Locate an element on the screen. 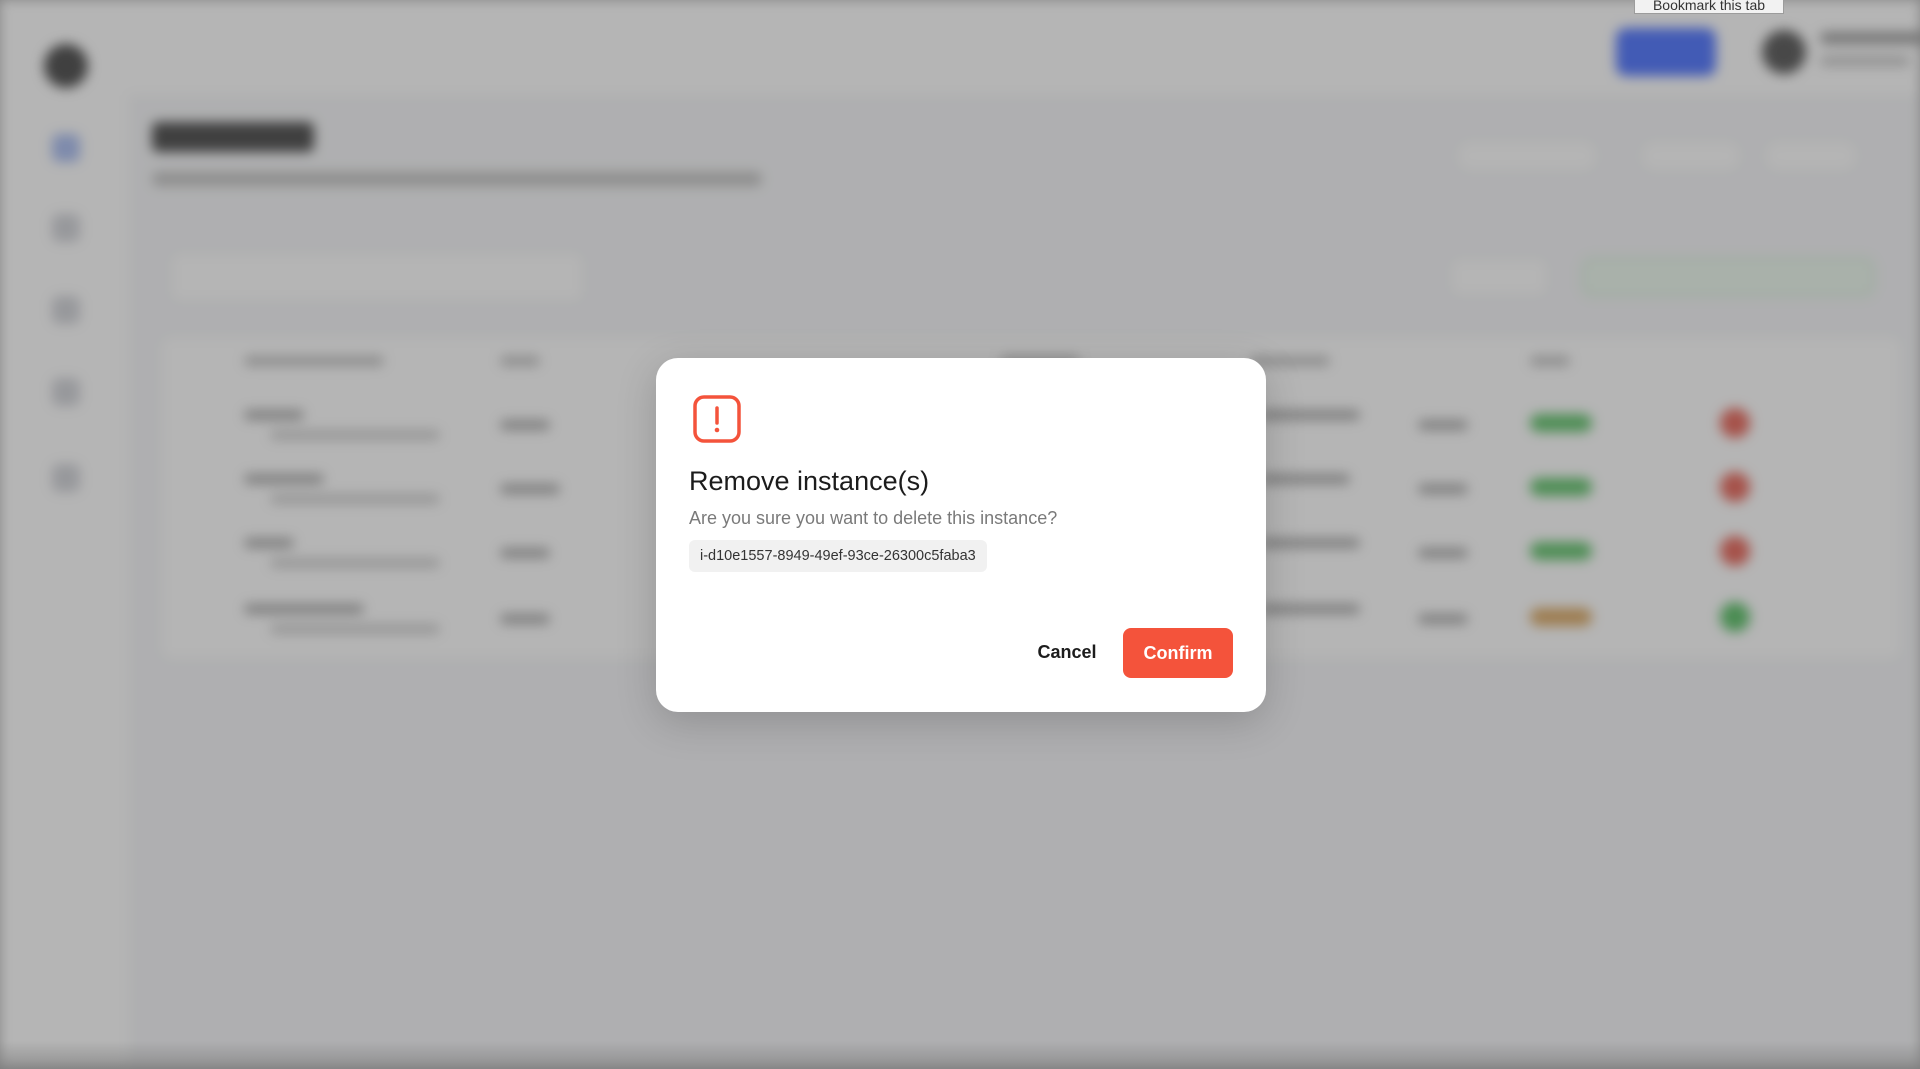  cancel-button: Cancel is located at coordinates (1067, 652).